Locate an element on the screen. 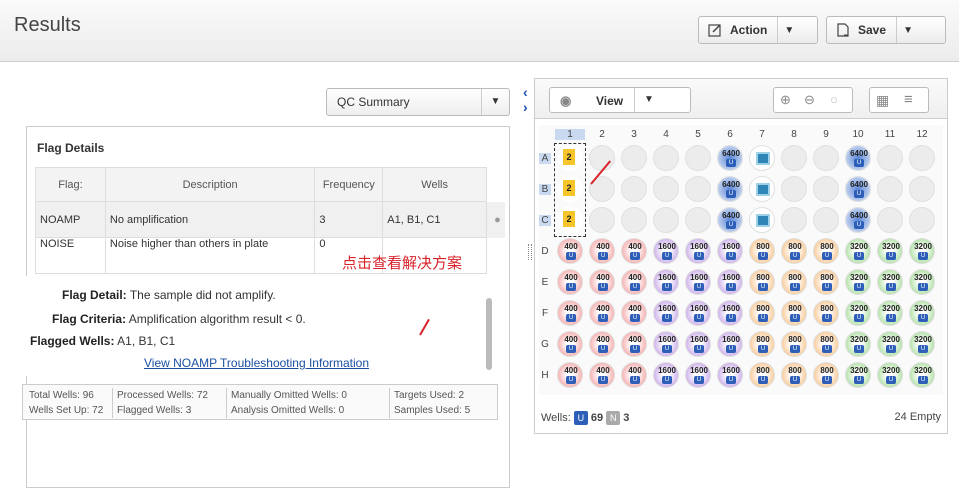 This screenshot has width=959, height=488. well-H3: 400 U is located at coordinates (634, 375).